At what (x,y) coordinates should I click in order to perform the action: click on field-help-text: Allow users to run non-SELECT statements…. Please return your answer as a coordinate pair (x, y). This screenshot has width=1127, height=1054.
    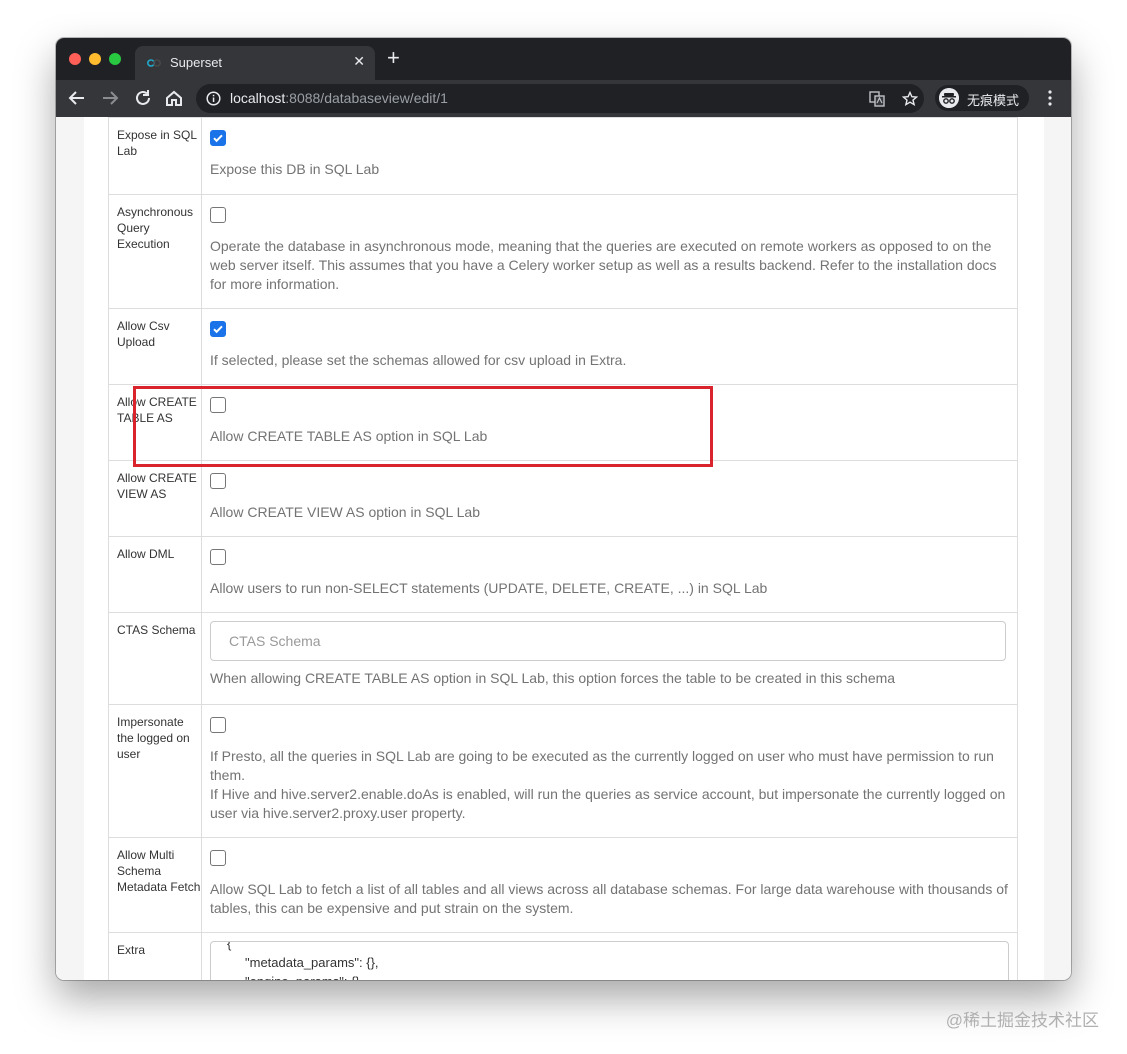
    Looking at the image, I should click on (489, 588).